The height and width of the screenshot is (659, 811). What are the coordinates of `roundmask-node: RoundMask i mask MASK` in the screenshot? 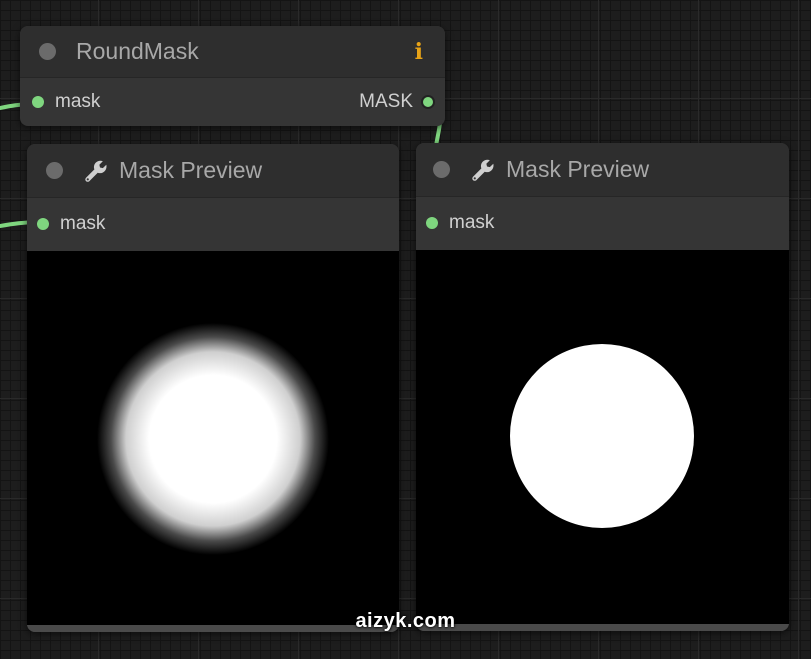 It's located at (232, 76).